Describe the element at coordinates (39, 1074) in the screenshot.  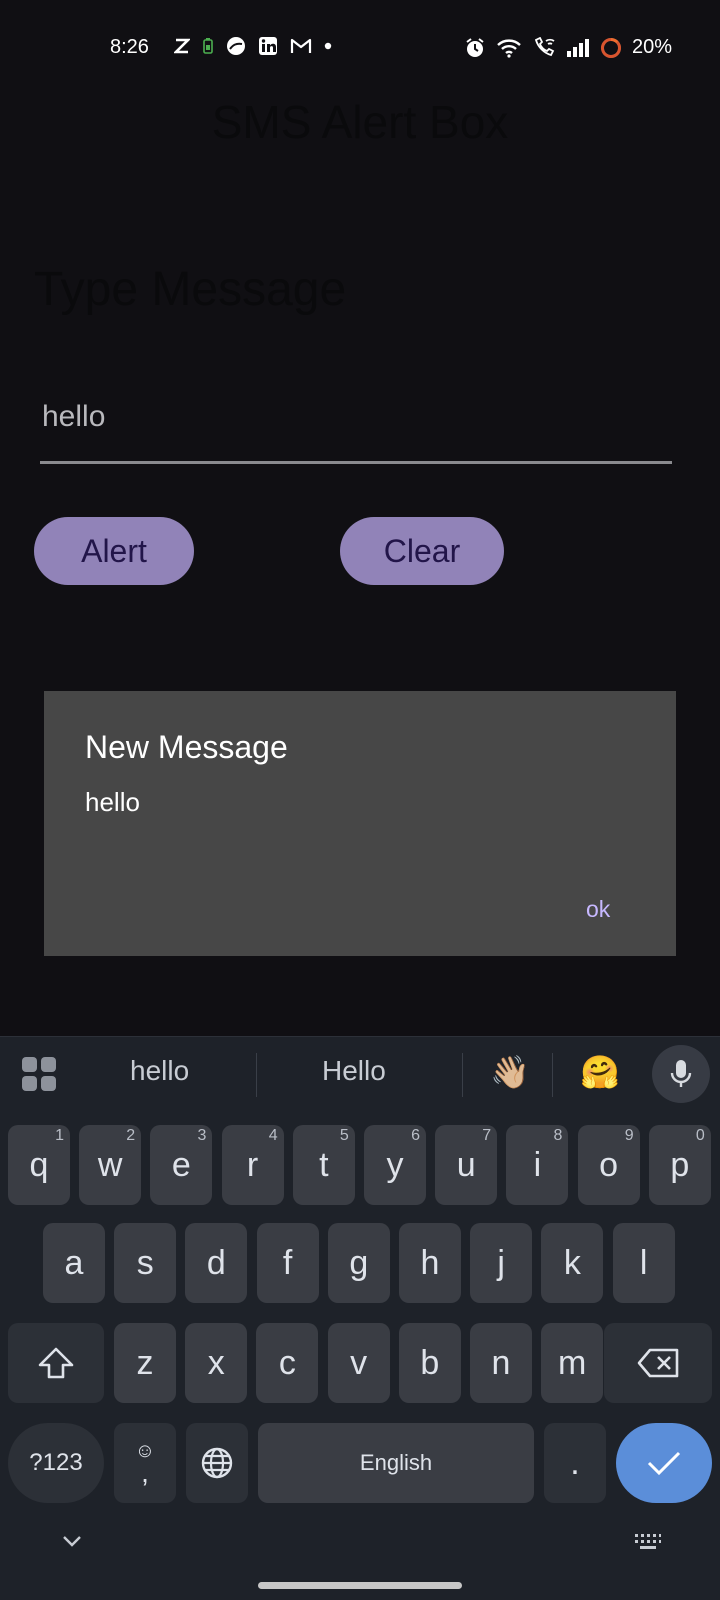
I see `keyboard-apps-icon` at that location.